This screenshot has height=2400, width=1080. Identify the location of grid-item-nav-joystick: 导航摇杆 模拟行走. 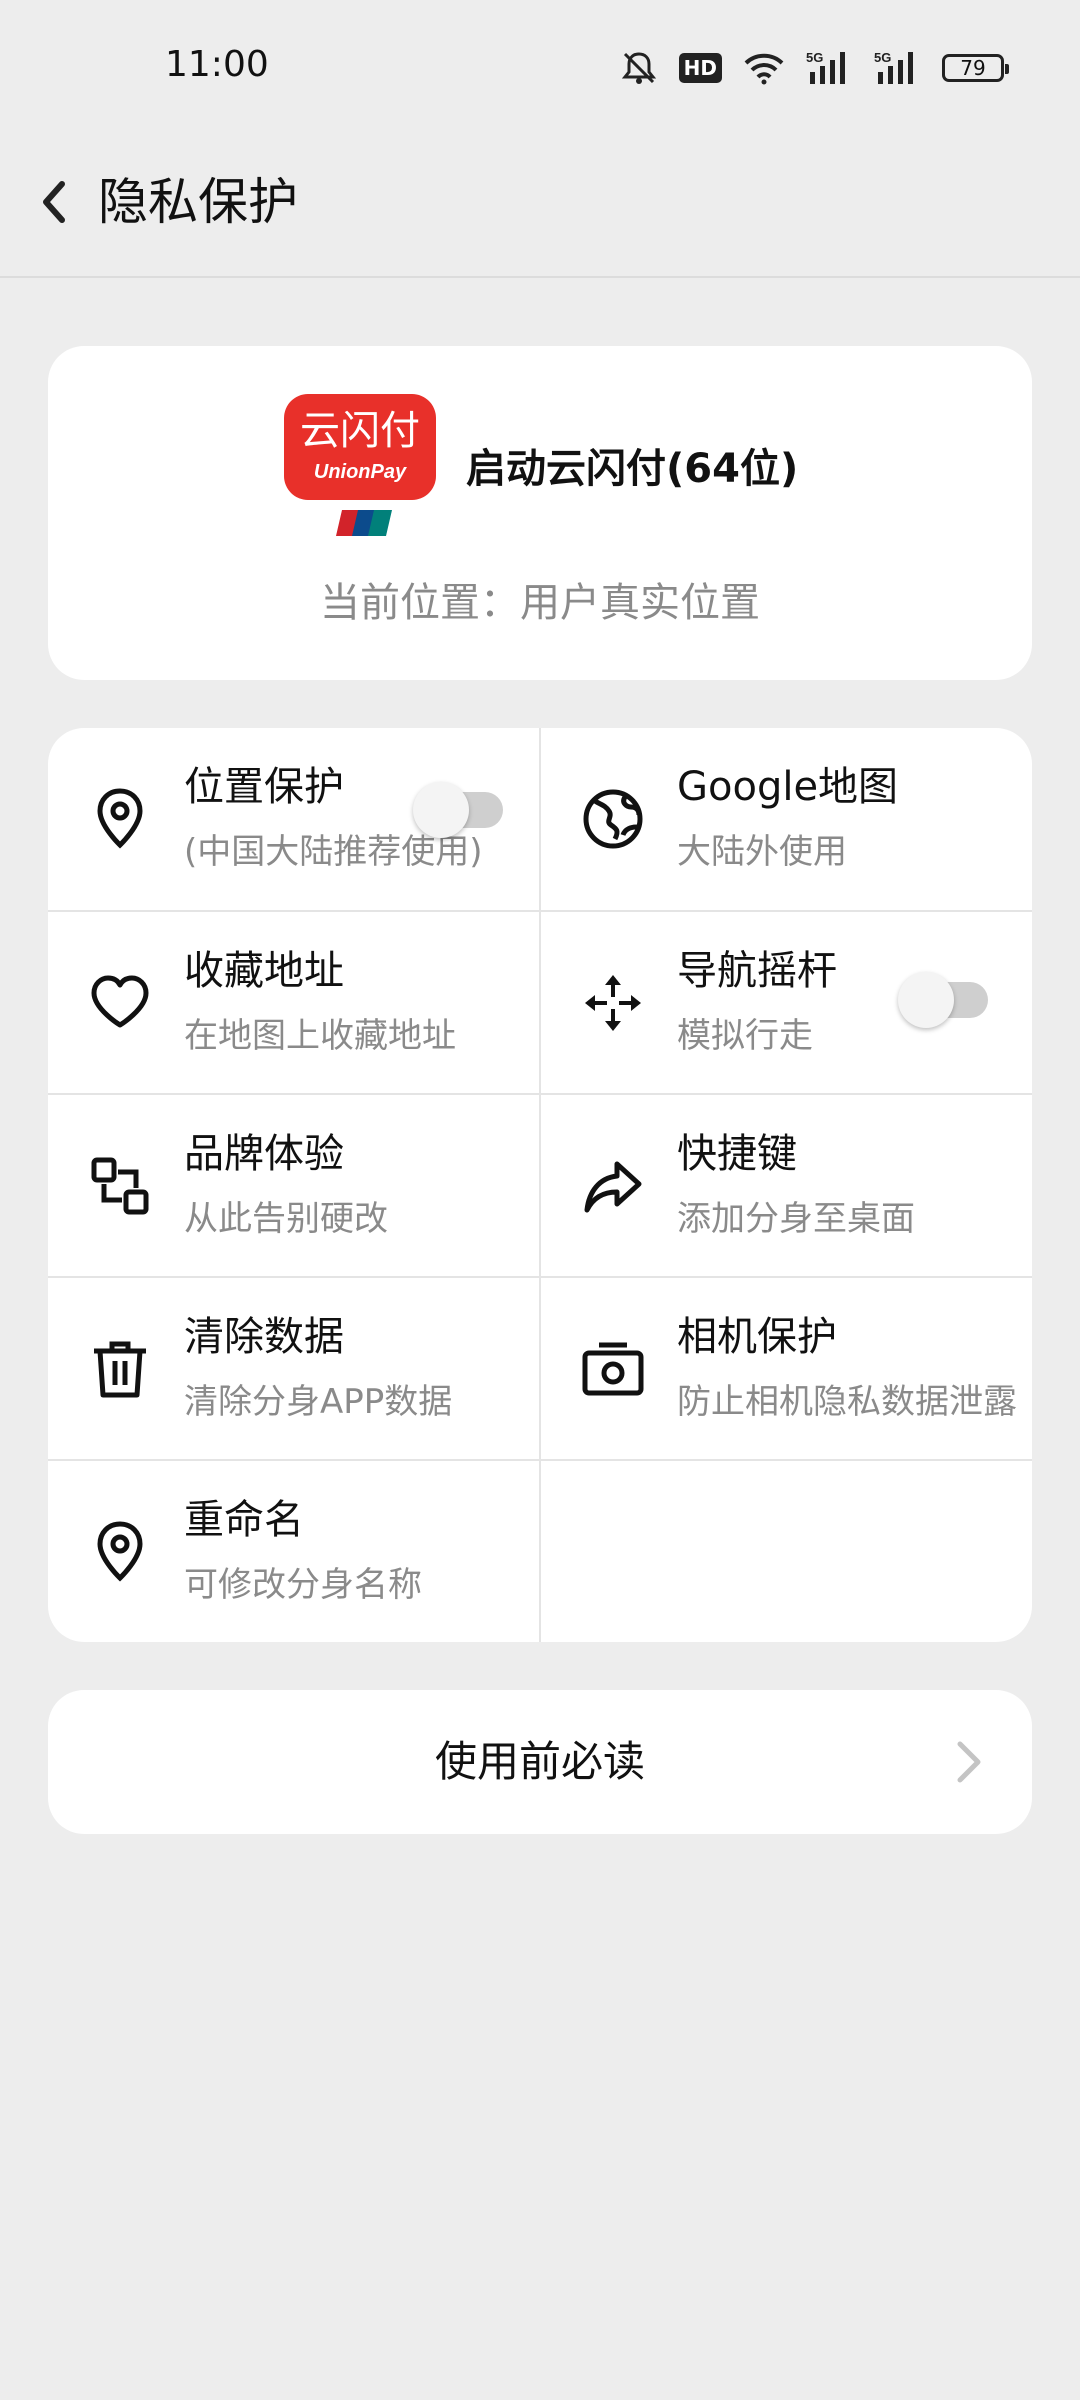
(786, 1003).